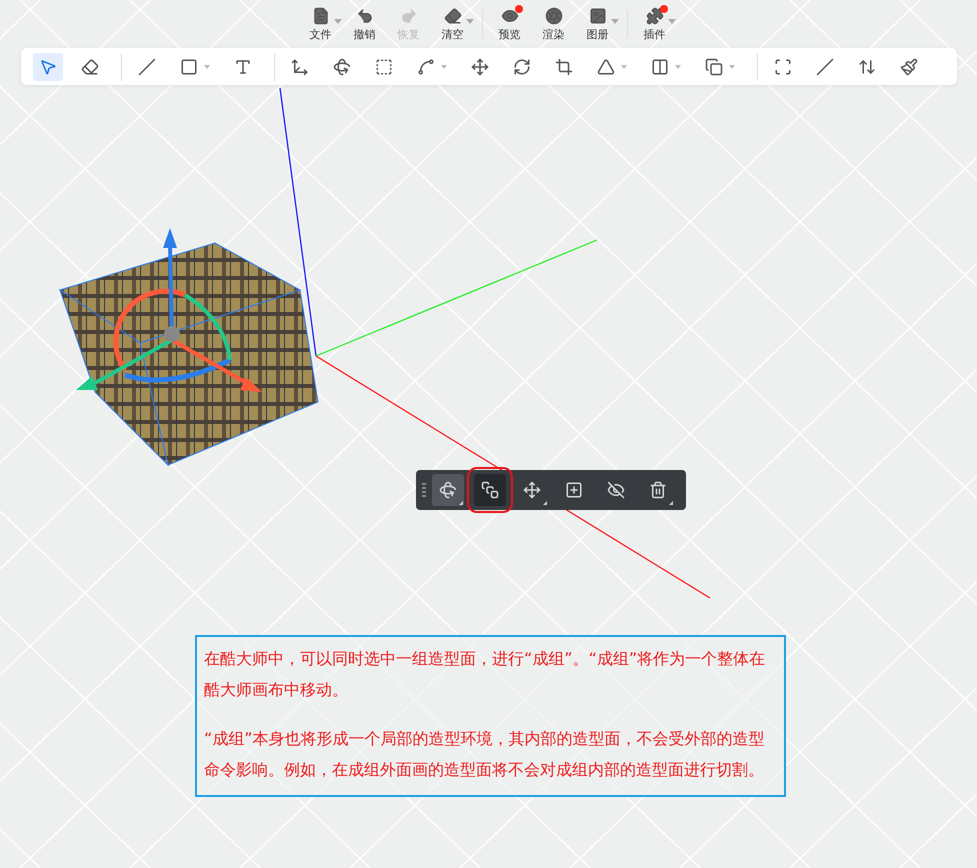 This screenshot has width=977, height=868. What do you see at coordinates (485, 674) in the screenshot?
I see `note-paragraph: 在酷大师中，可以同时选中一组造型面，进行“成组”。“成组”将作为一个整体在酷大师画布中移动。` at bounding box center [485, 674].